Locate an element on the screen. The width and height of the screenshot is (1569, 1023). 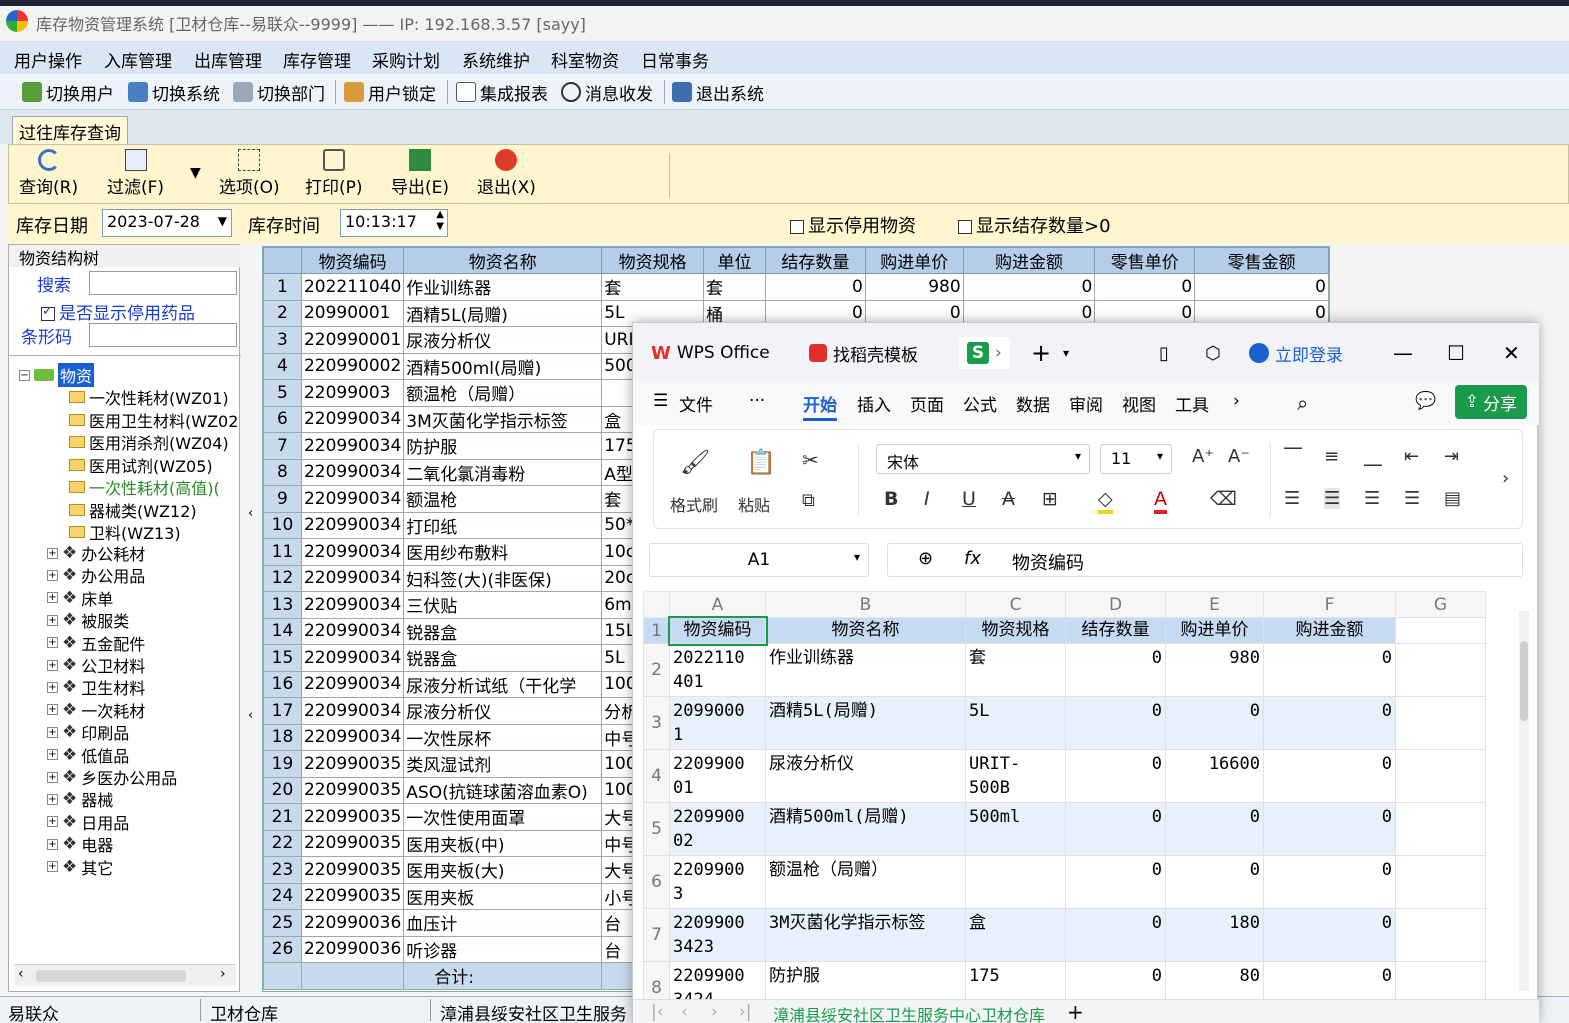
filter-button: 过滤(F) is located at coordinates (135, 173).